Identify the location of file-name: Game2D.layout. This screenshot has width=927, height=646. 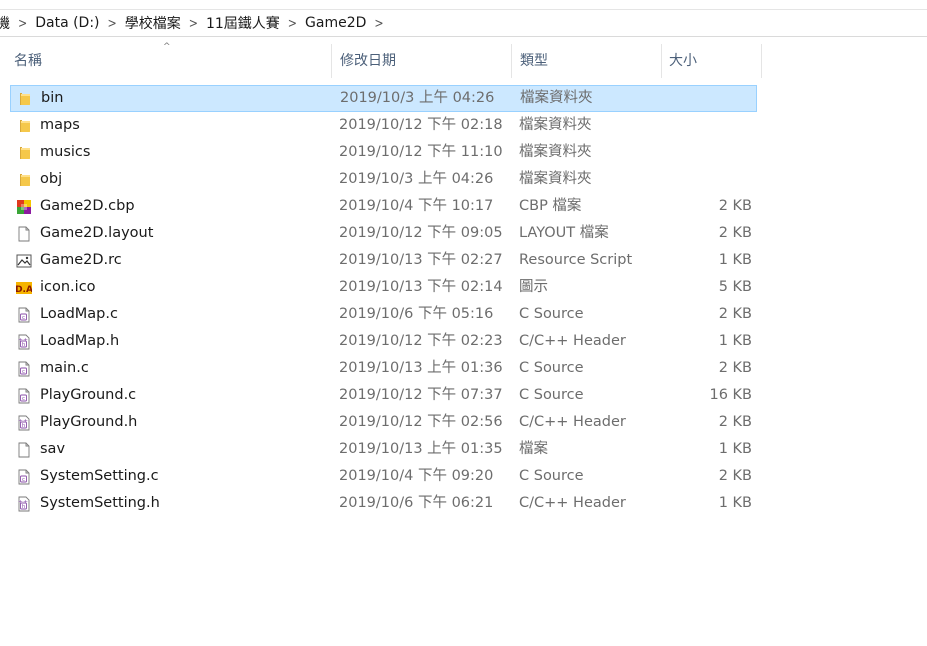
(97, 233).